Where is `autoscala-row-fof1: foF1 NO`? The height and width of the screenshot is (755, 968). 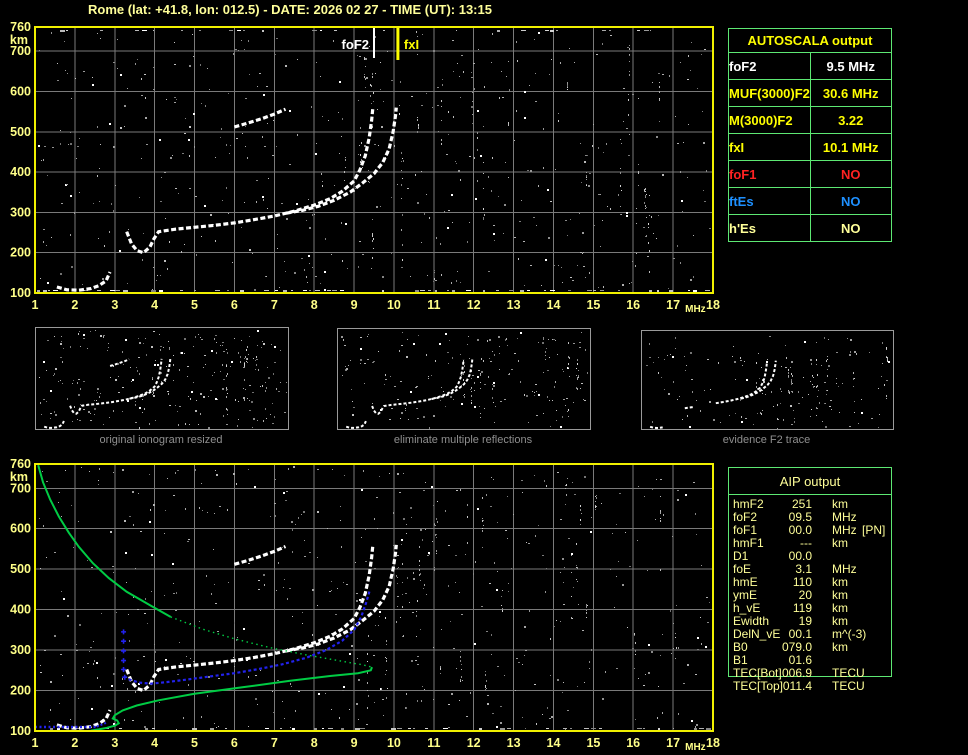 autoscala-row-fof1: foF1 NO is located at coordinates (810, 174).